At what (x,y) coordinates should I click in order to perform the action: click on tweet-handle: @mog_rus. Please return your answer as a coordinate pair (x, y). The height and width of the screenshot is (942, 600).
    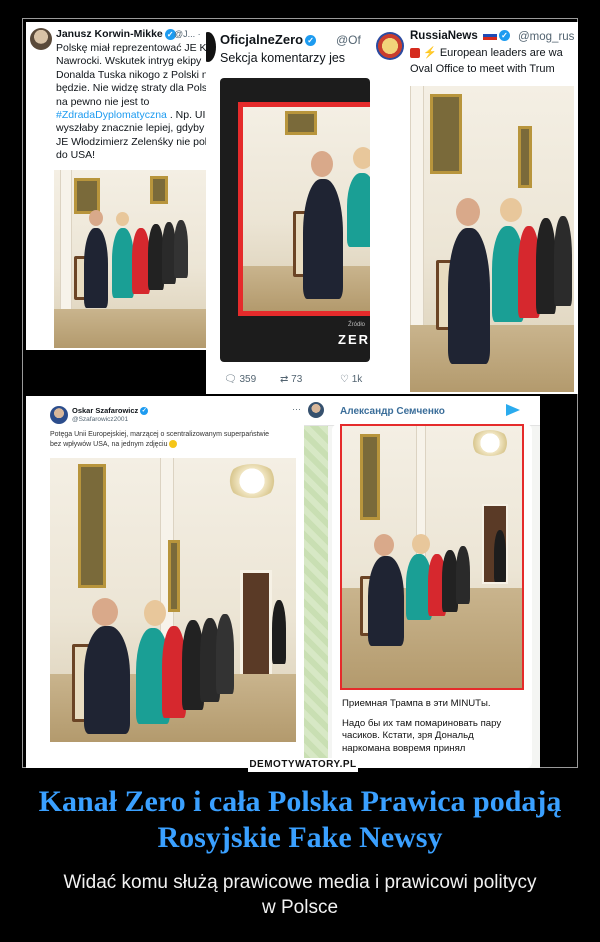
    Looking at the image, I should click on (546, 37).